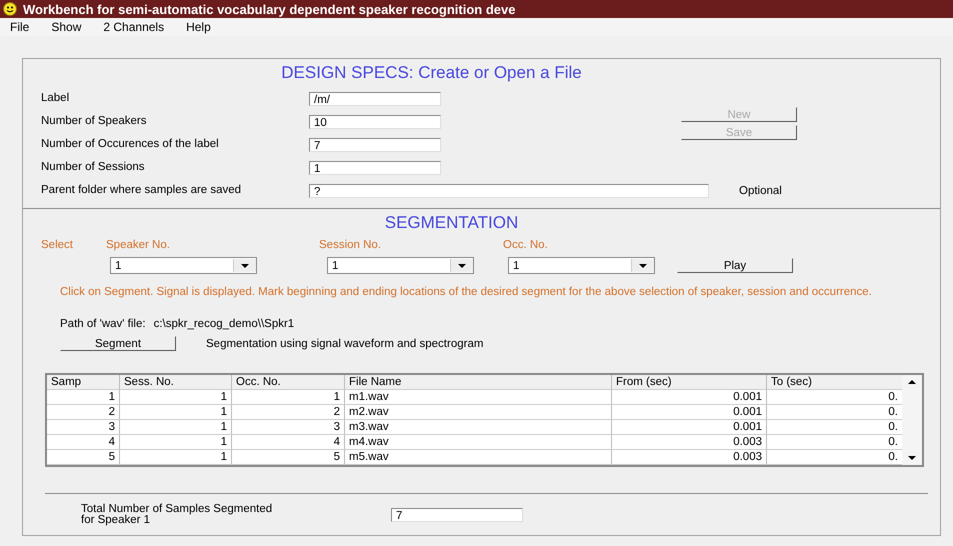  What do you see at coordinates (478, 382) in the screenshot?
I see `column-header: File Name` at bounding box center [478, 382].